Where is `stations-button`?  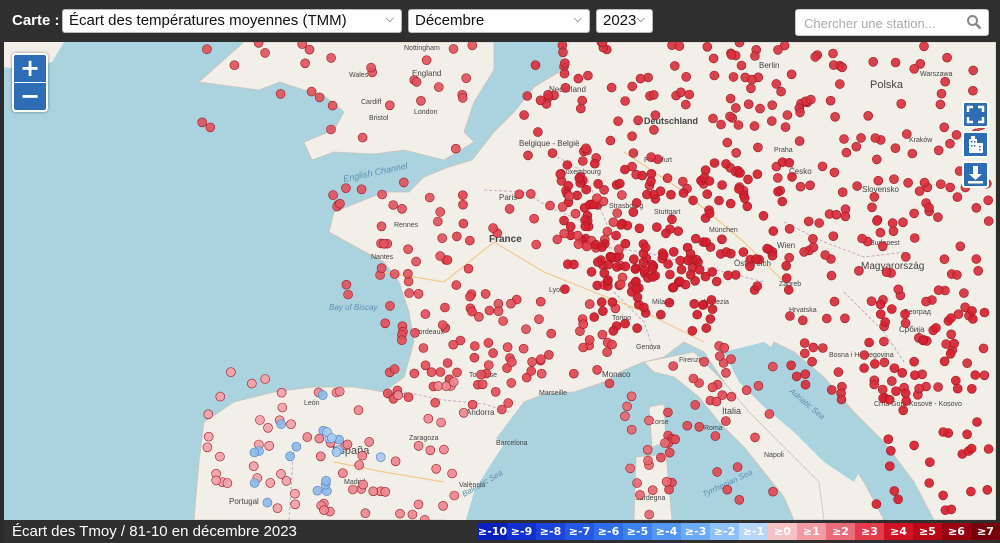 stations-button is located at coordinates (975, 144).